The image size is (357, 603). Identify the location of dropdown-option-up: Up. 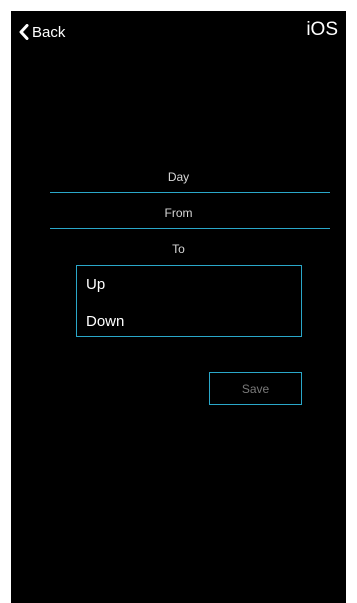
(95, 284).